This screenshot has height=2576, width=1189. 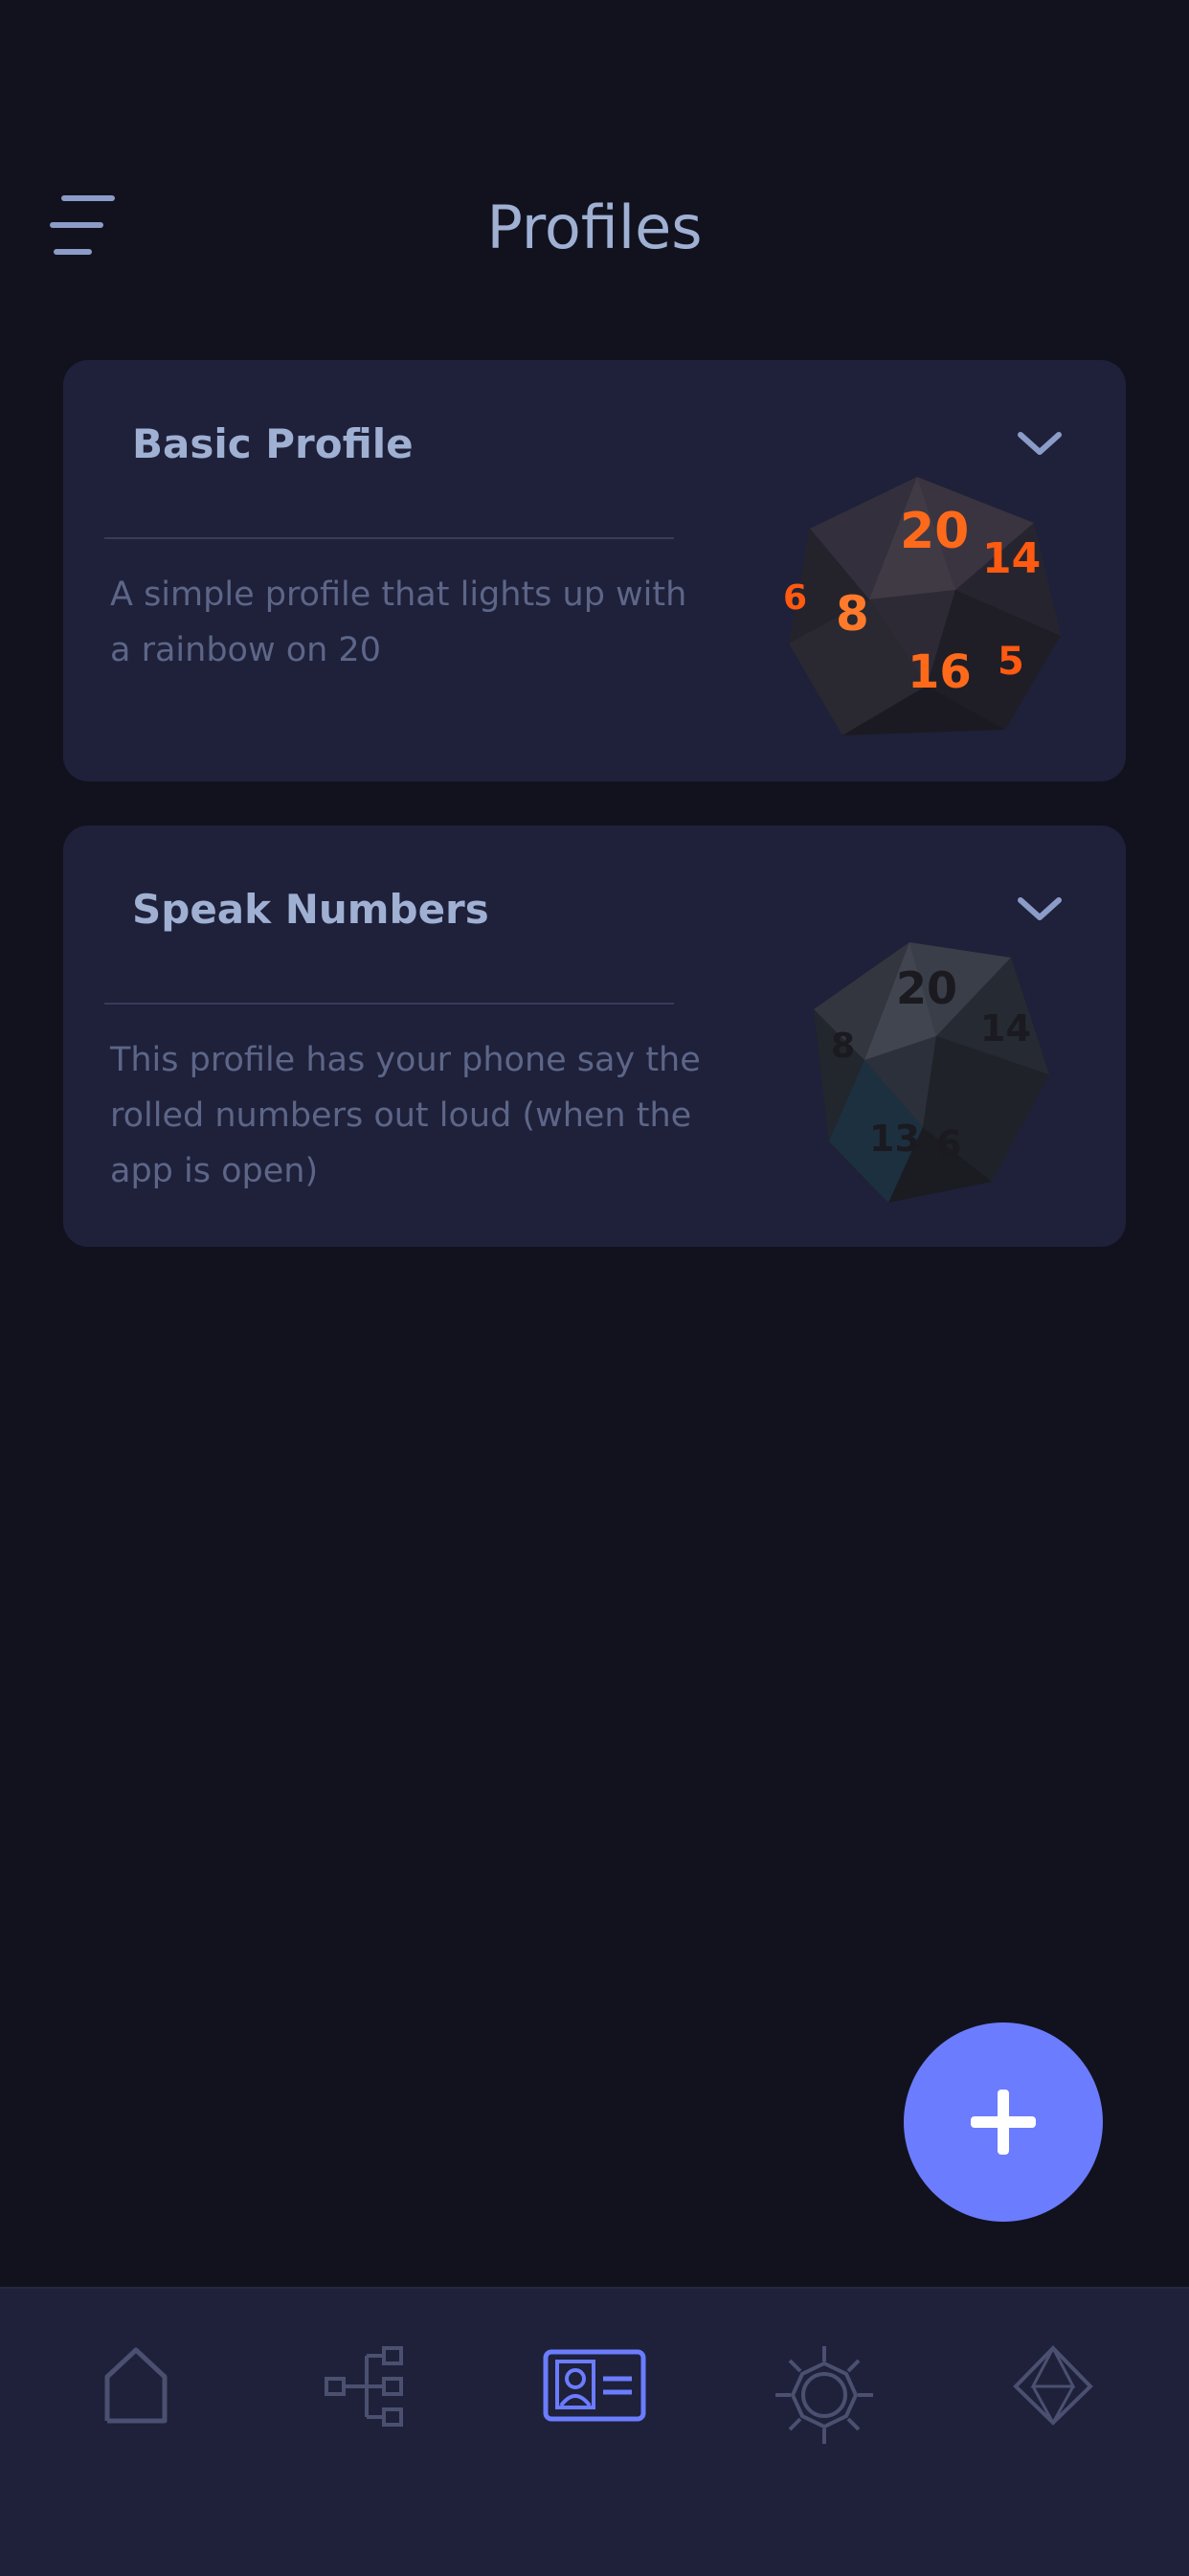 What do you see at coordinates (364, 2386) in the screenshot?
I see `tree-structure-icon` at bounding box center [364, 2386].